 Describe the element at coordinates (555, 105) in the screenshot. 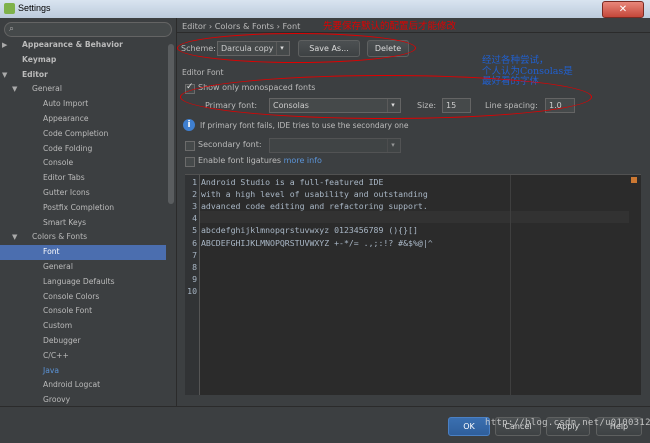

I see `line-spacing-value: 1.0` at that location.